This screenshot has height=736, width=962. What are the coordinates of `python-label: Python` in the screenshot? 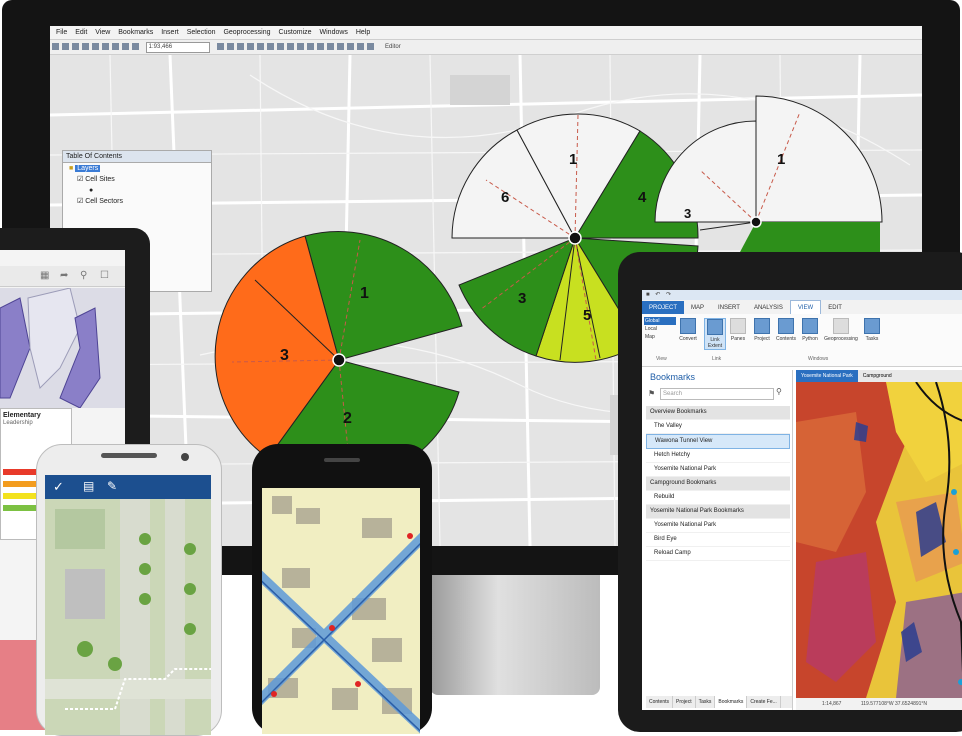 It's located at (810, 339).